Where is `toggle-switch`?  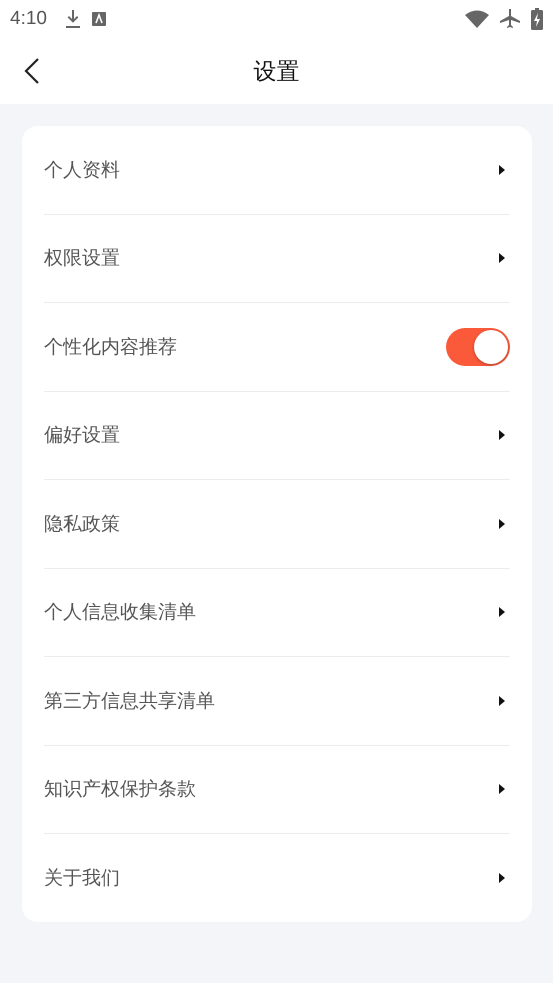 toggle-switch is located at coordinates (478, 347).